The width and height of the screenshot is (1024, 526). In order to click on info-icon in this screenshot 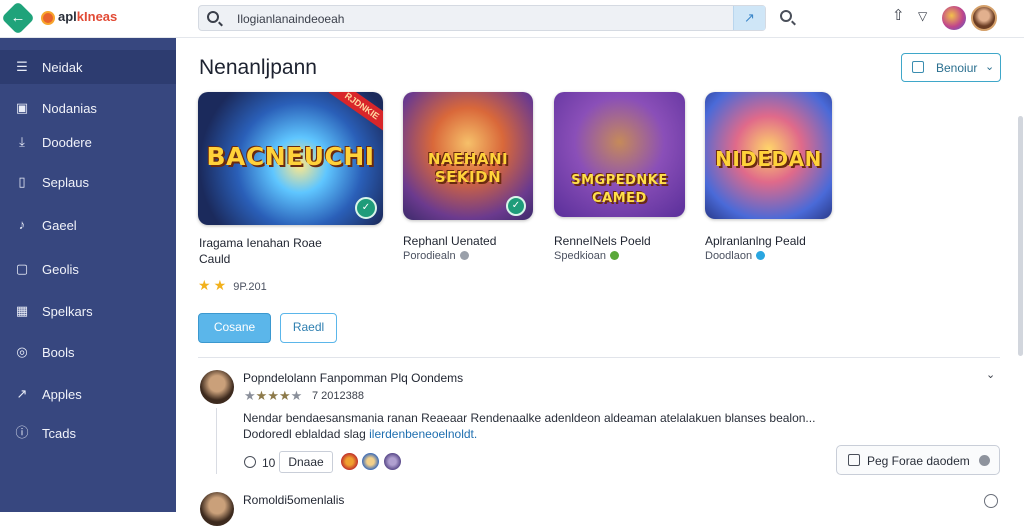, I will do `click(984, 460)`.